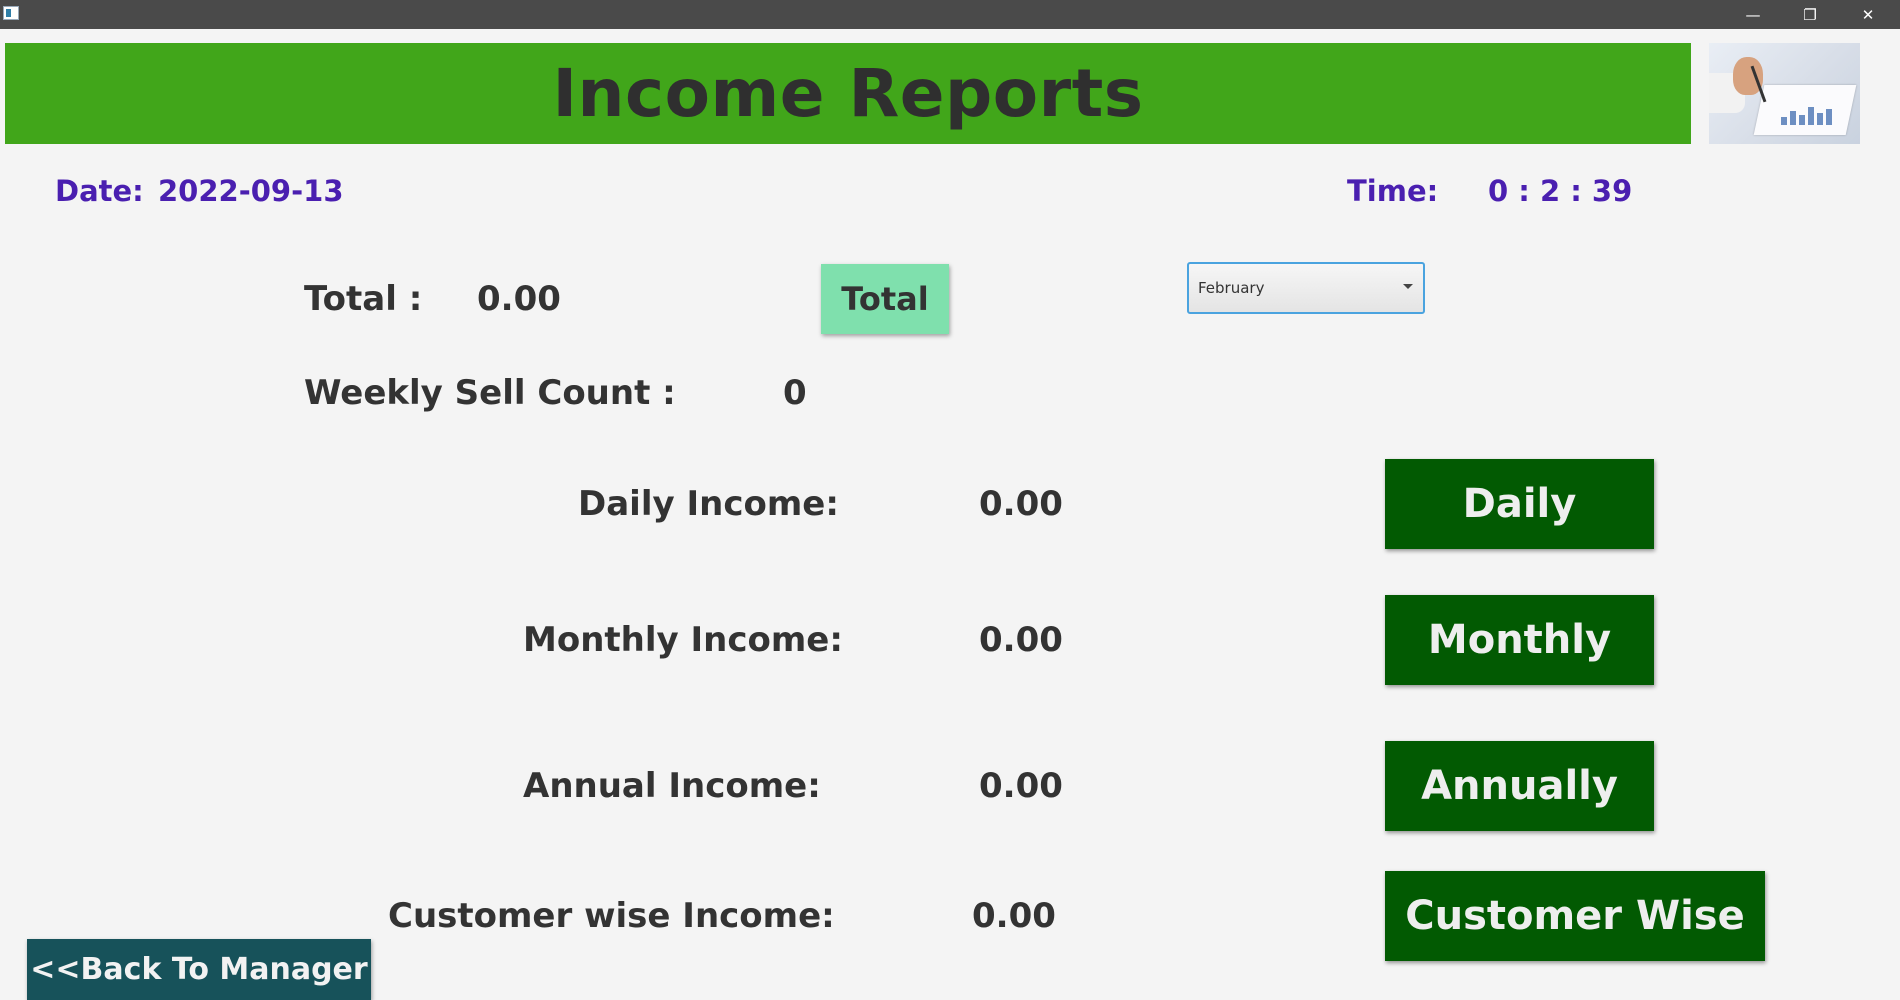  Describe the element at coordinates (519, 299) in the screenshot. I see `total-value: 0.00` at that location.